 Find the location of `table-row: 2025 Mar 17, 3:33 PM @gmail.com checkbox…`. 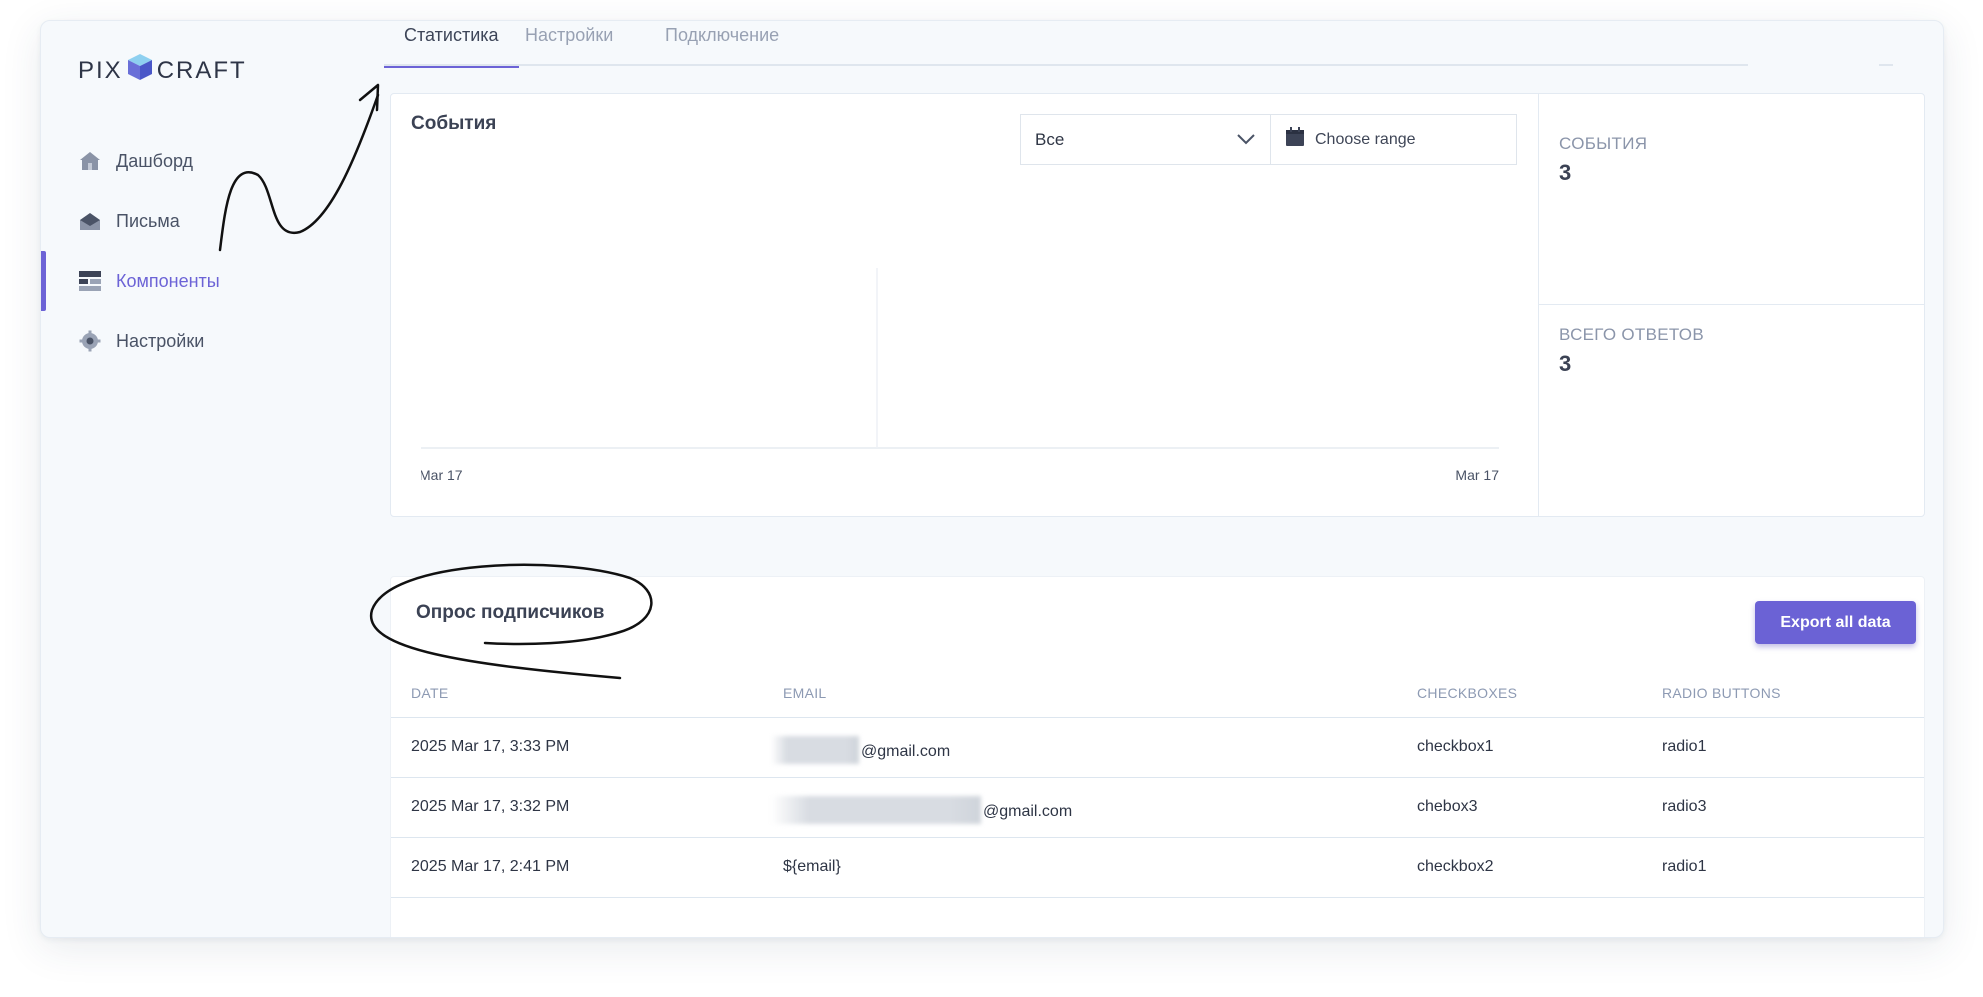

table-row: 2025 Mar 17, 3:33 PM @gmail.com checkbox… is located at coordinates (1157, 748).